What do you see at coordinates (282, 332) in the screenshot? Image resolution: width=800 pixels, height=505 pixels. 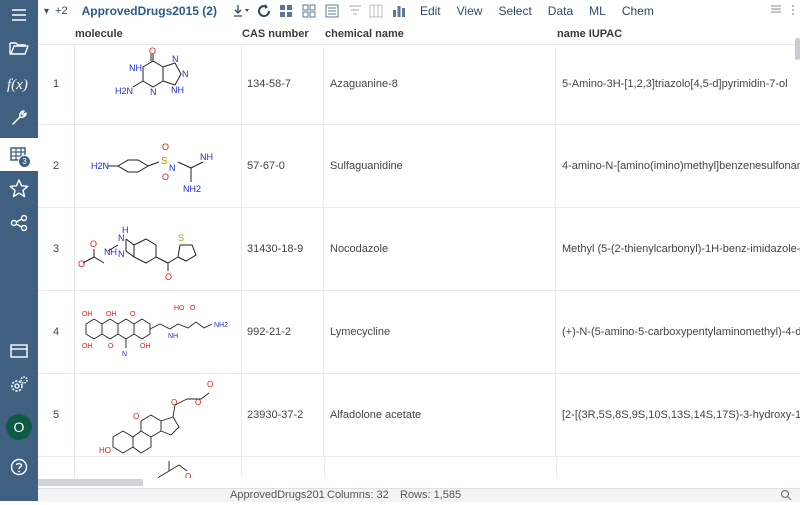 I see `cas-cell: 992-21-2` at bounding box center [282, 332].